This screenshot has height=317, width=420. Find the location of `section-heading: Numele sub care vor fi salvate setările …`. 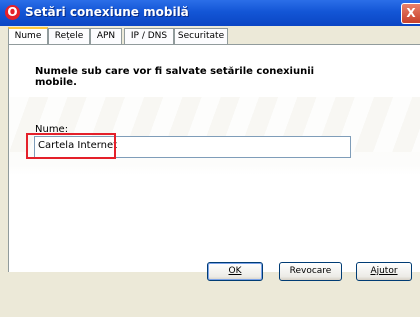

section-heading: Numele sub care vor fi salvate setările … is located at coordinates (175, 77).